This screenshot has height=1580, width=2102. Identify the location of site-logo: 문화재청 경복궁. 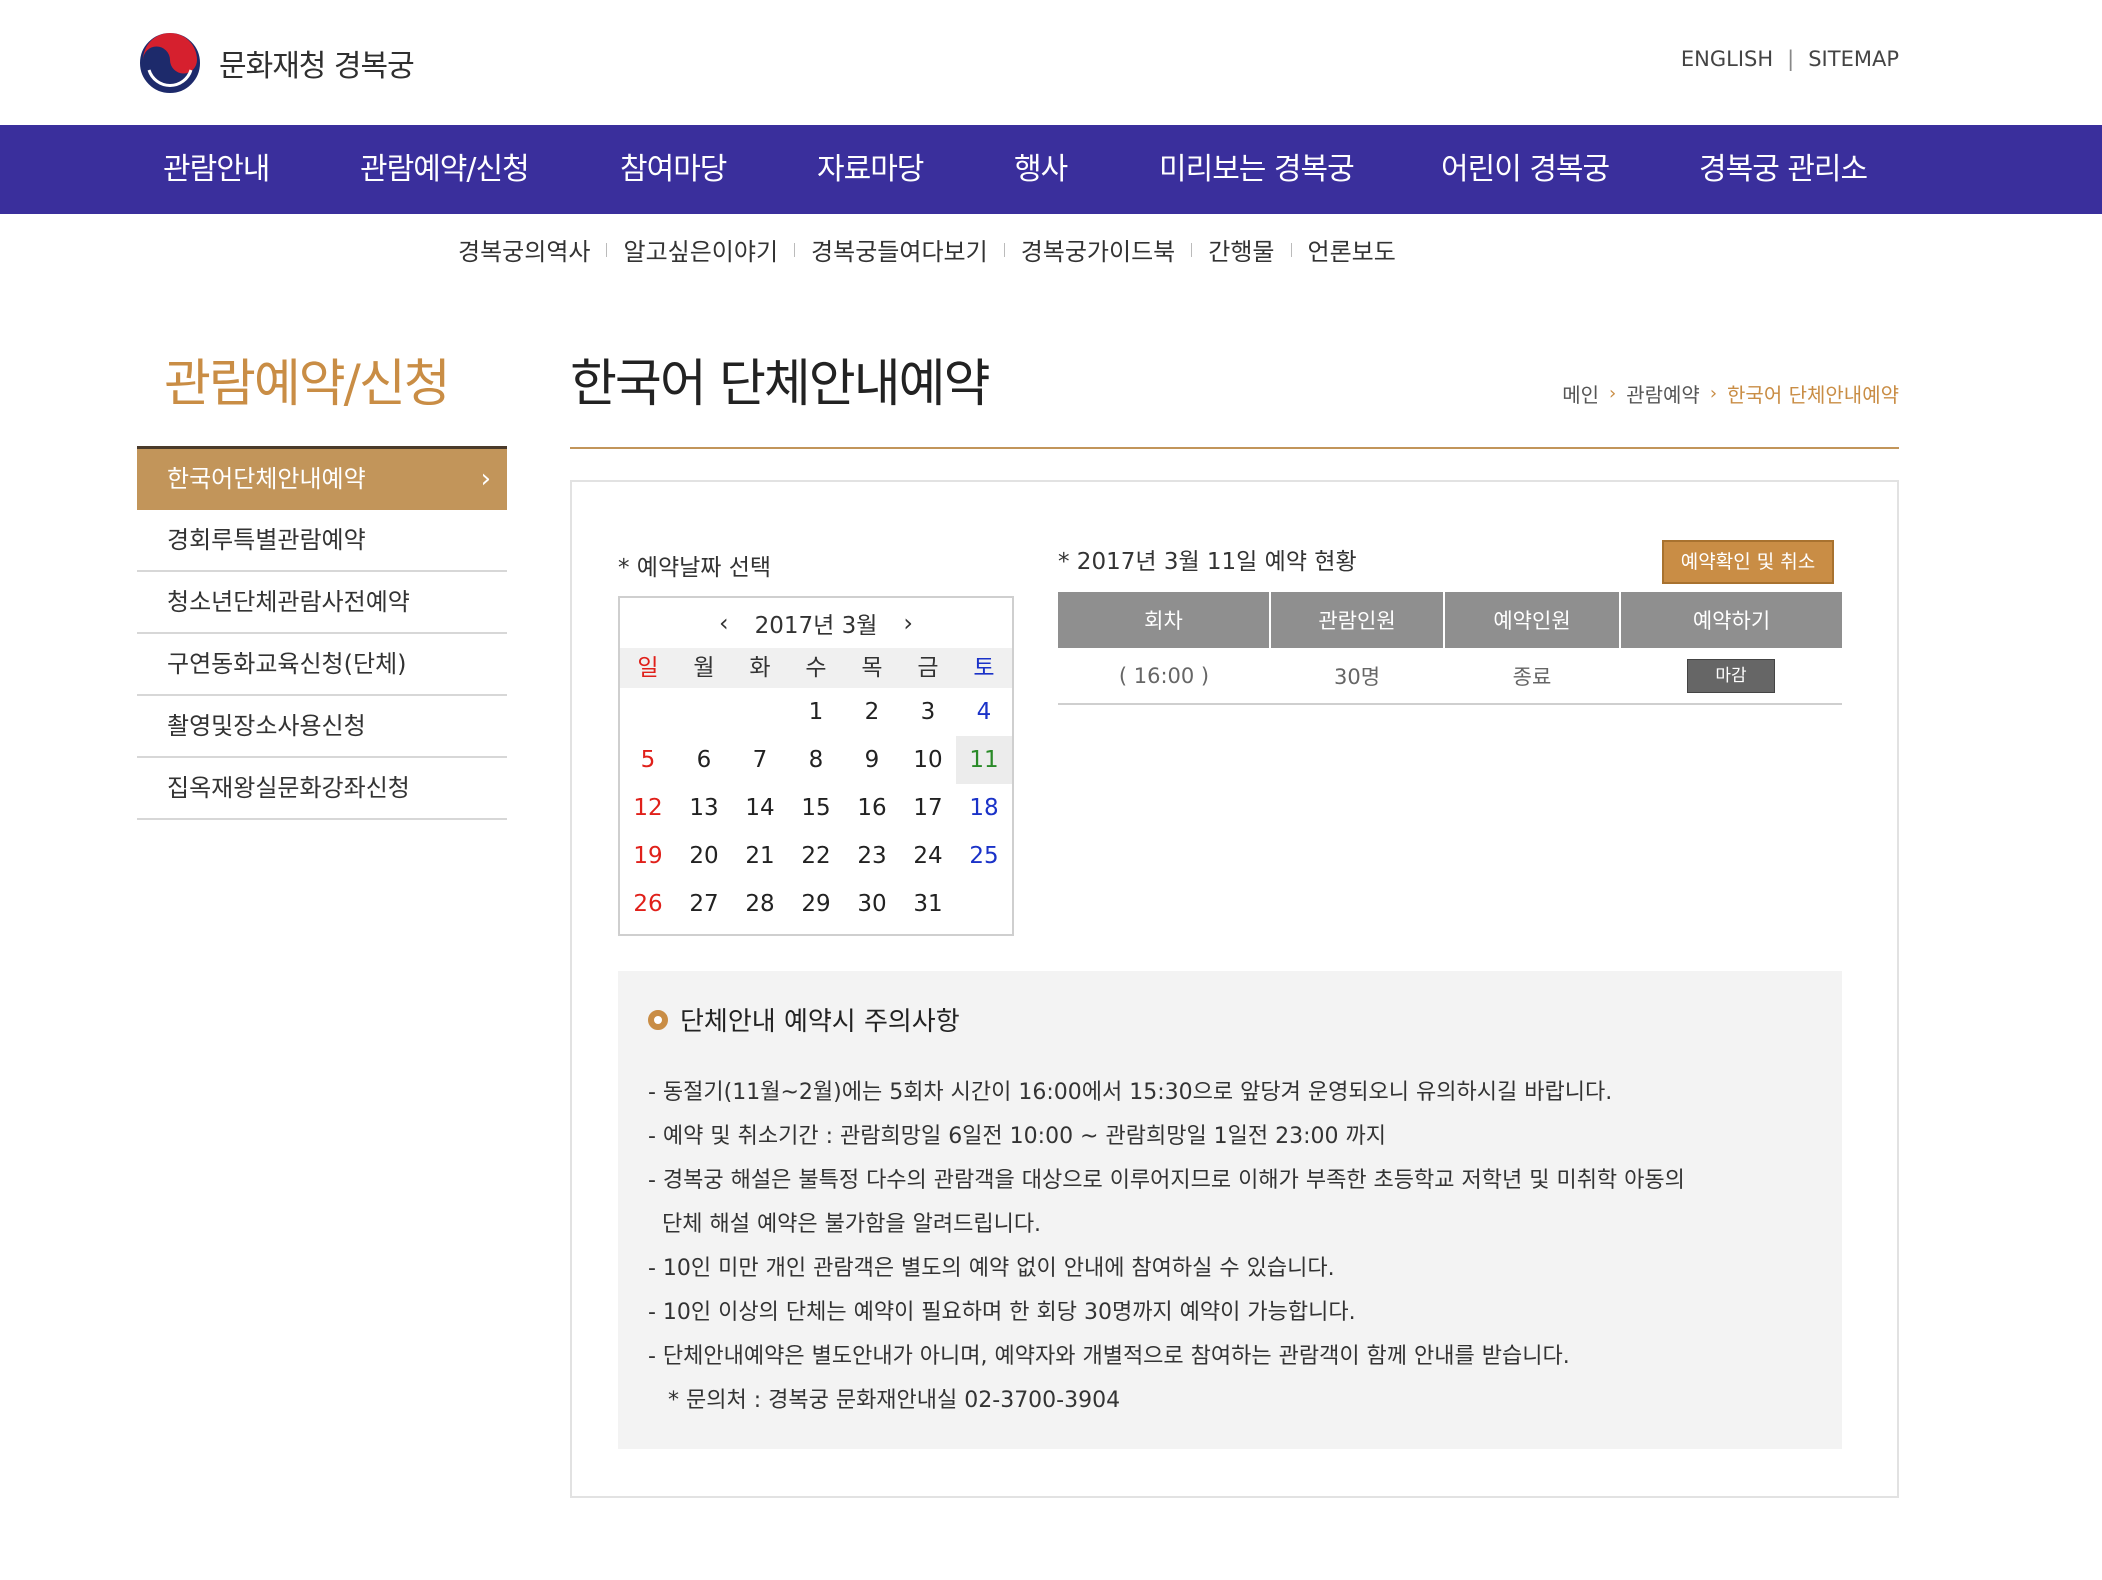
(276, 63).